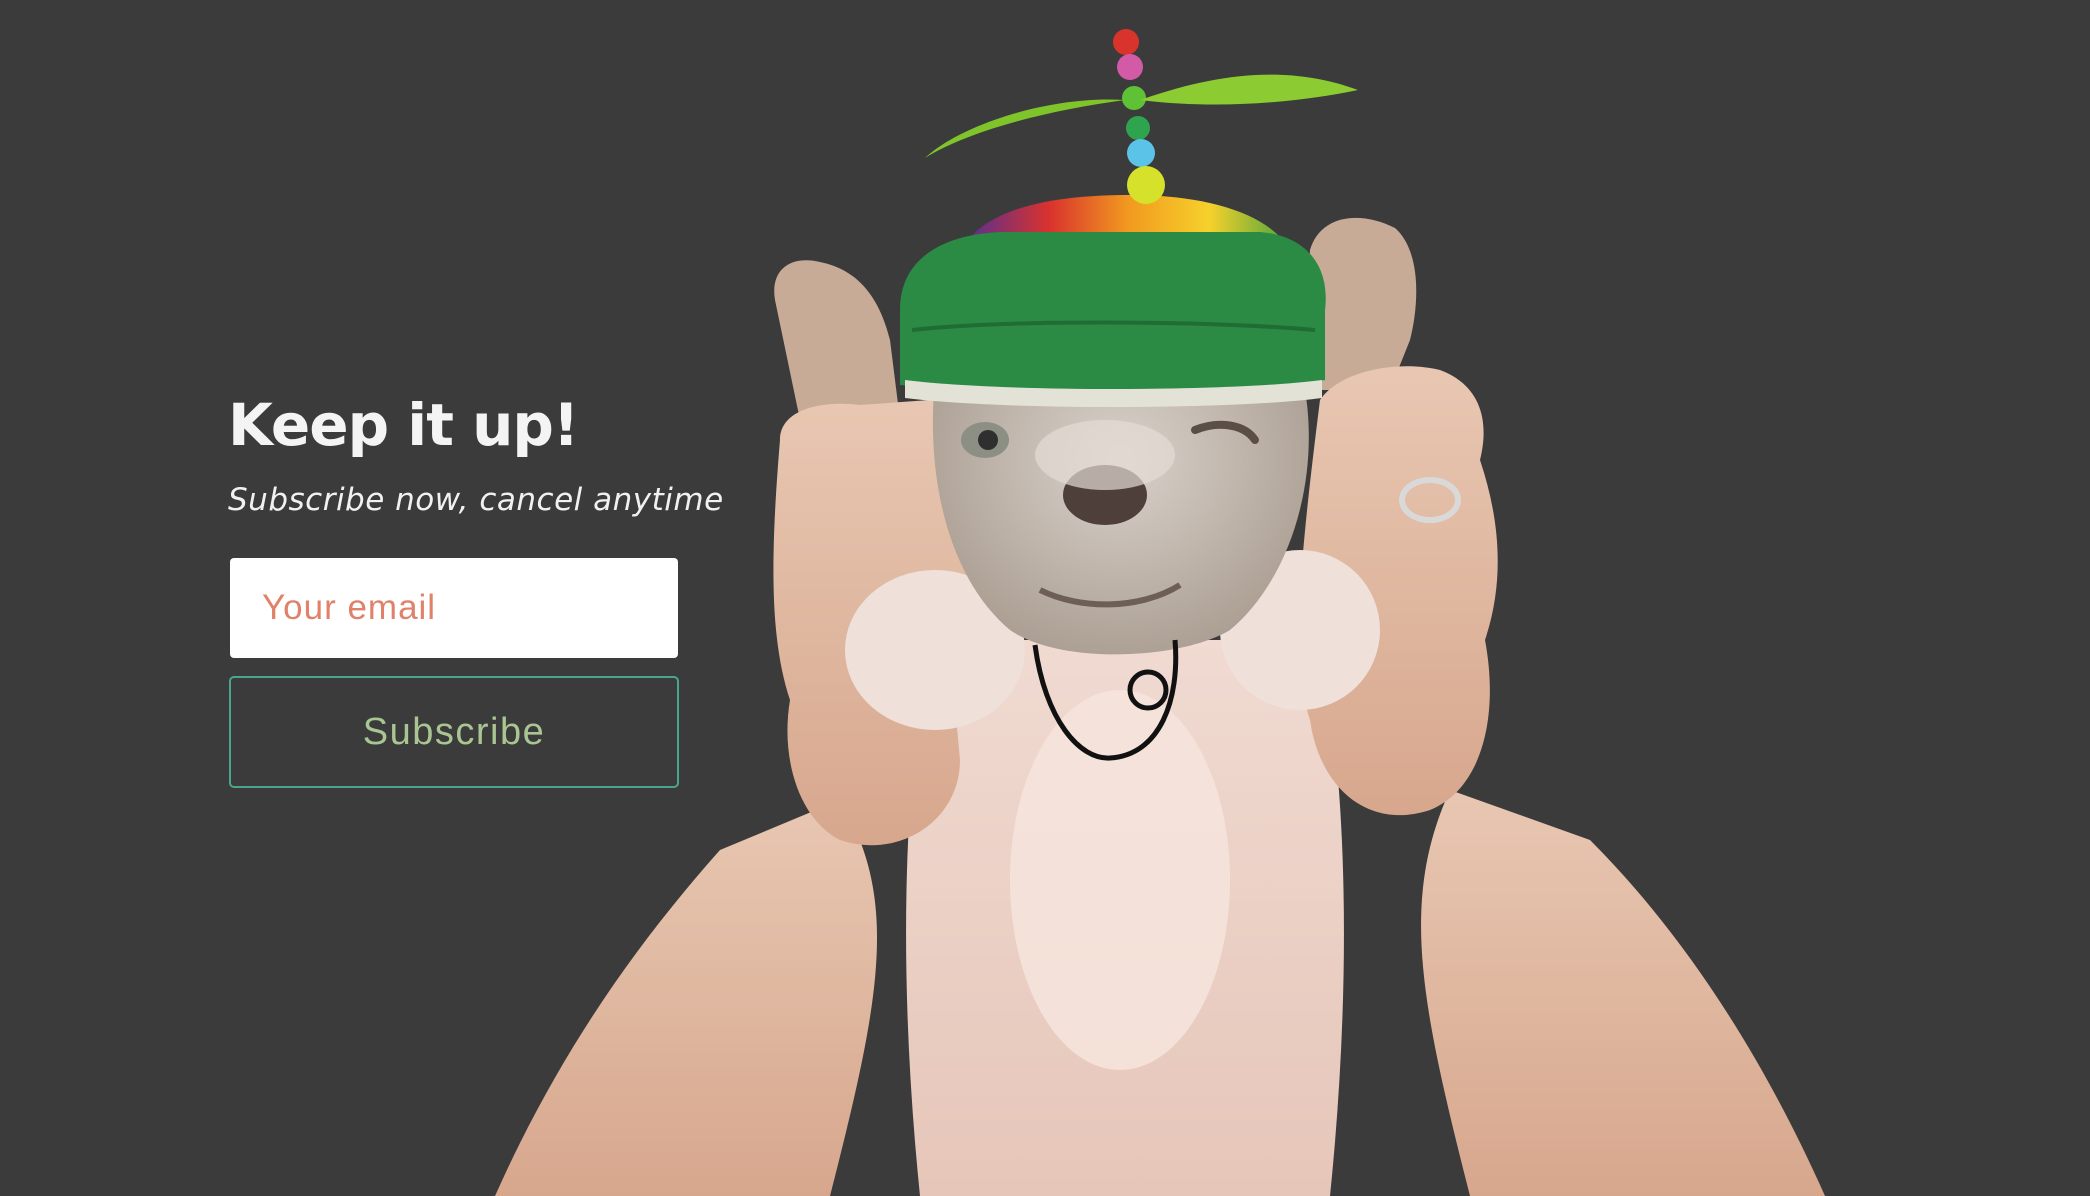  What do you see at coordinates (454, 732) in the screenshot?
I see `subscribe-button: Subscribe` at bounding box center [454, 732].